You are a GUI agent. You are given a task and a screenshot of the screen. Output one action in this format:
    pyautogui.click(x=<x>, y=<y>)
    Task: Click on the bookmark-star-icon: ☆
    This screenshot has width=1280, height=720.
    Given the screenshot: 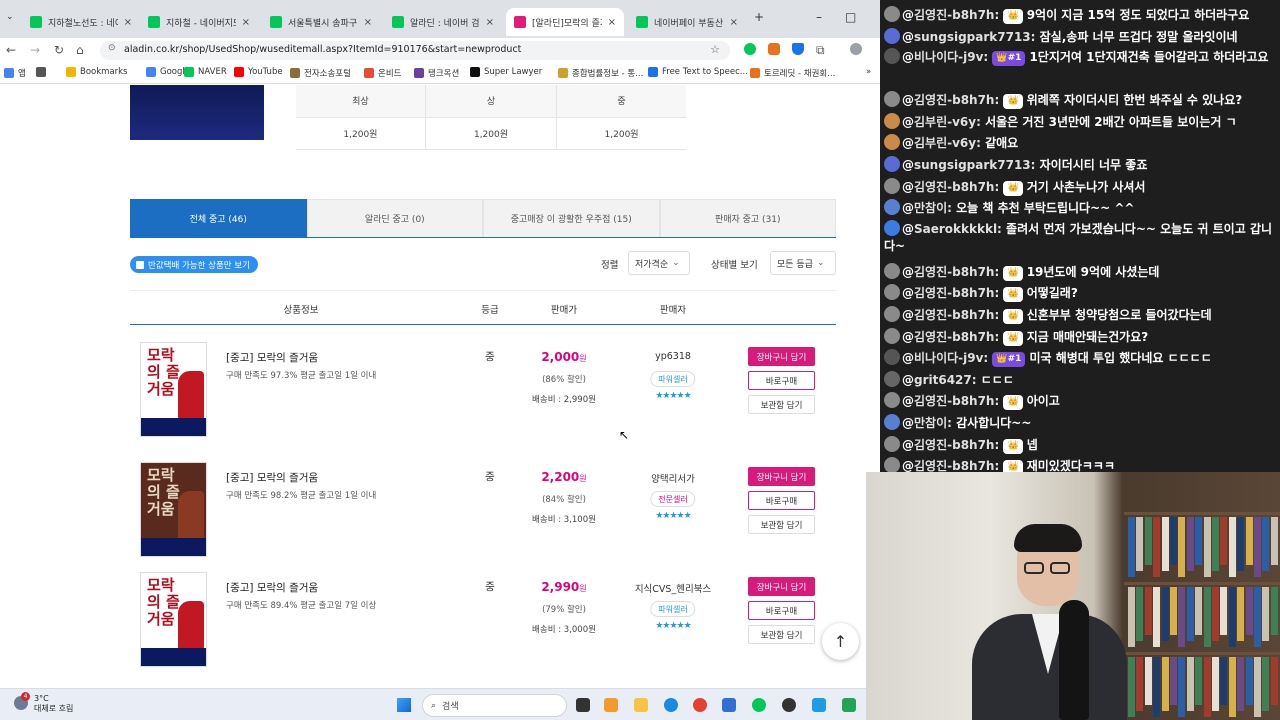 What is the action you would take?
    pyautogui.click(x=715, y=49)
    